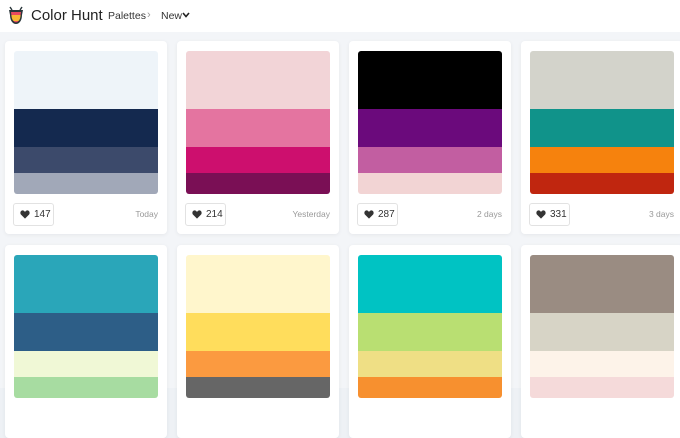 This screenshot has width=680, height=438. I want to click on palette-card: 331 3 days, so click(600, 137).